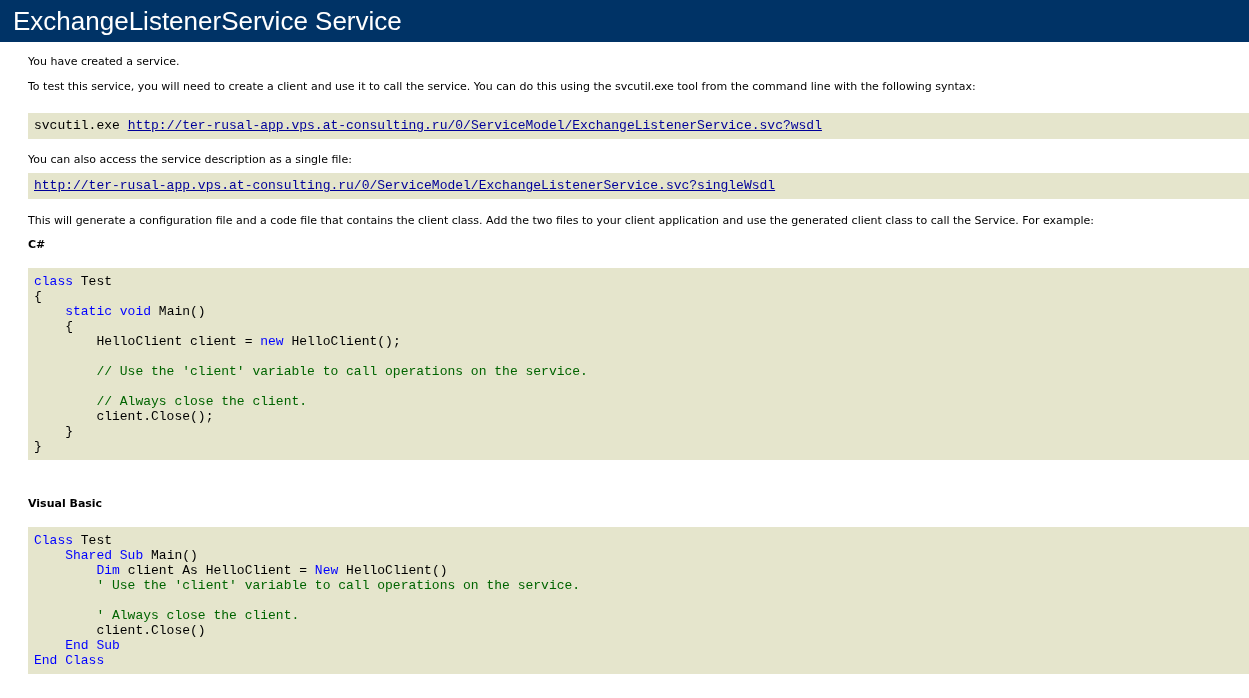 The height and width of the screenshot is (698, 1249). Describe the element at coordinates (66, 504) in the screenshot. I see `language-heading: Visual Basic` at that location.